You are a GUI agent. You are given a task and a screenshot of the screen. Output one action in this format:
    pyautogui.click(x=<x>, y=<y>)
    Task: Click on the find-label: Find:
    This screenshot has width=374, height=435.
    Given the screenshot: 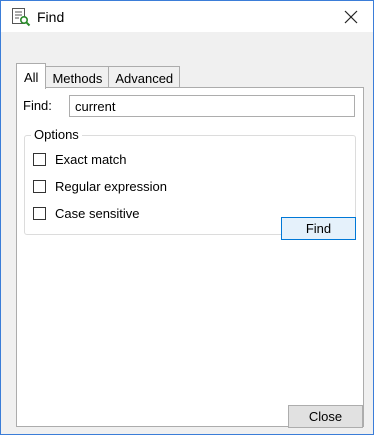 What is the action you would take?
    pyautogui.click(x=37, y=105)
    